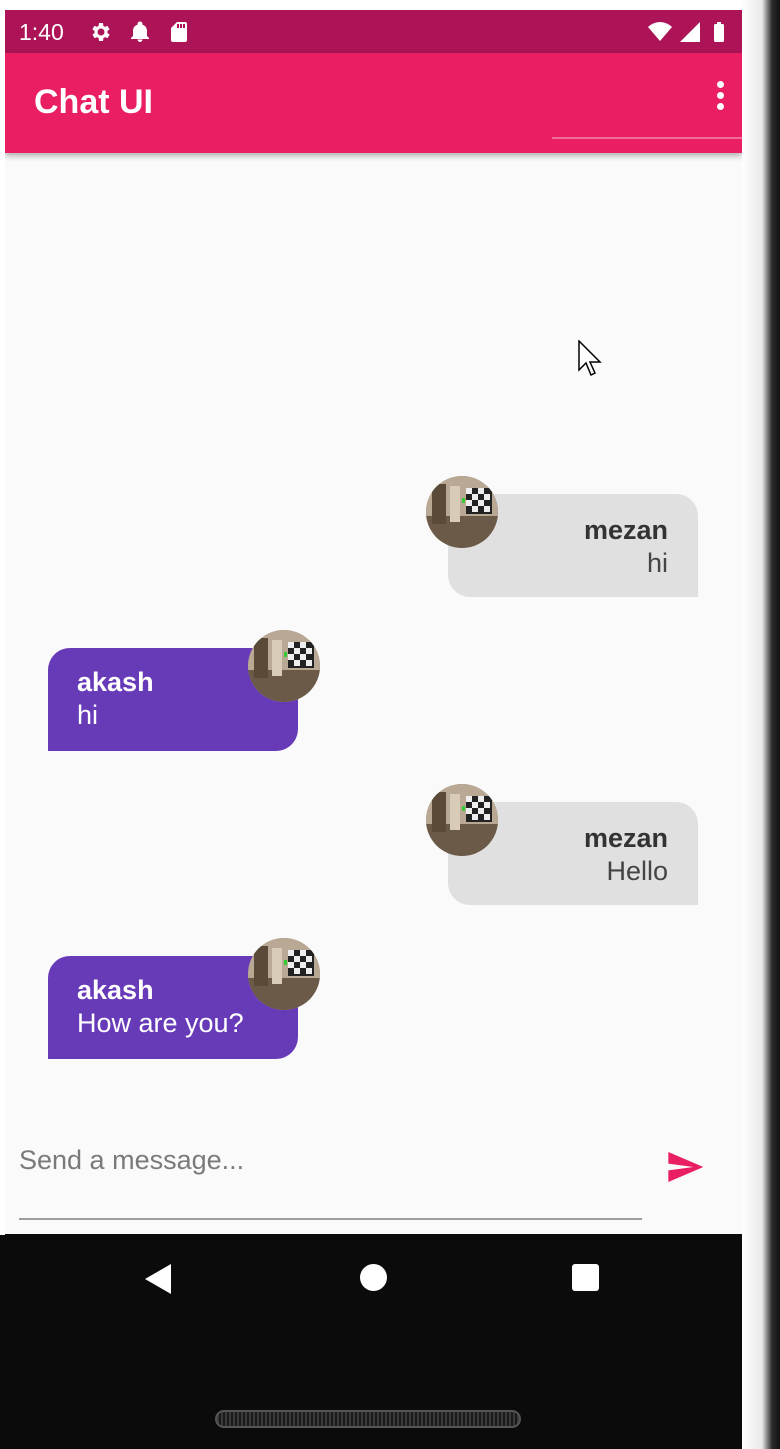  I want to click on recents-square-icon, so click(585, 1277).